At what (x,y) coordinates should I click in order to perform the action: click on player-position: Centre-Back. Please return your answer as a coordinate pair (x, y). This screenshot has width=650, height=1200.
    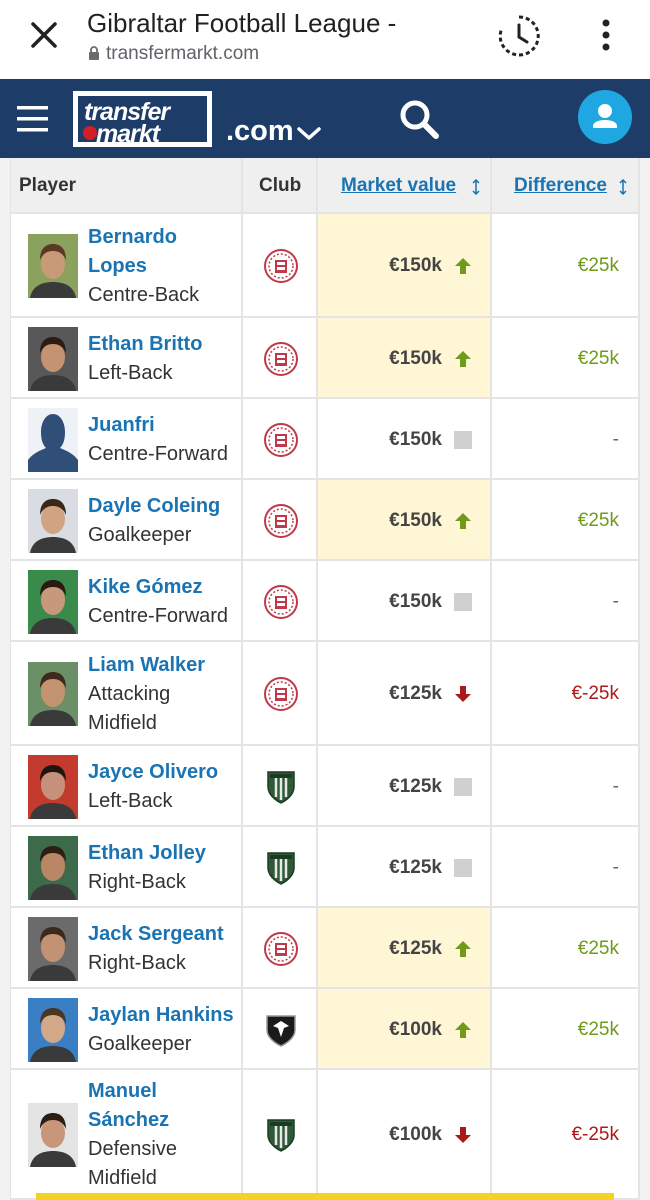
    Looking at the image, I should click on (144, 295).